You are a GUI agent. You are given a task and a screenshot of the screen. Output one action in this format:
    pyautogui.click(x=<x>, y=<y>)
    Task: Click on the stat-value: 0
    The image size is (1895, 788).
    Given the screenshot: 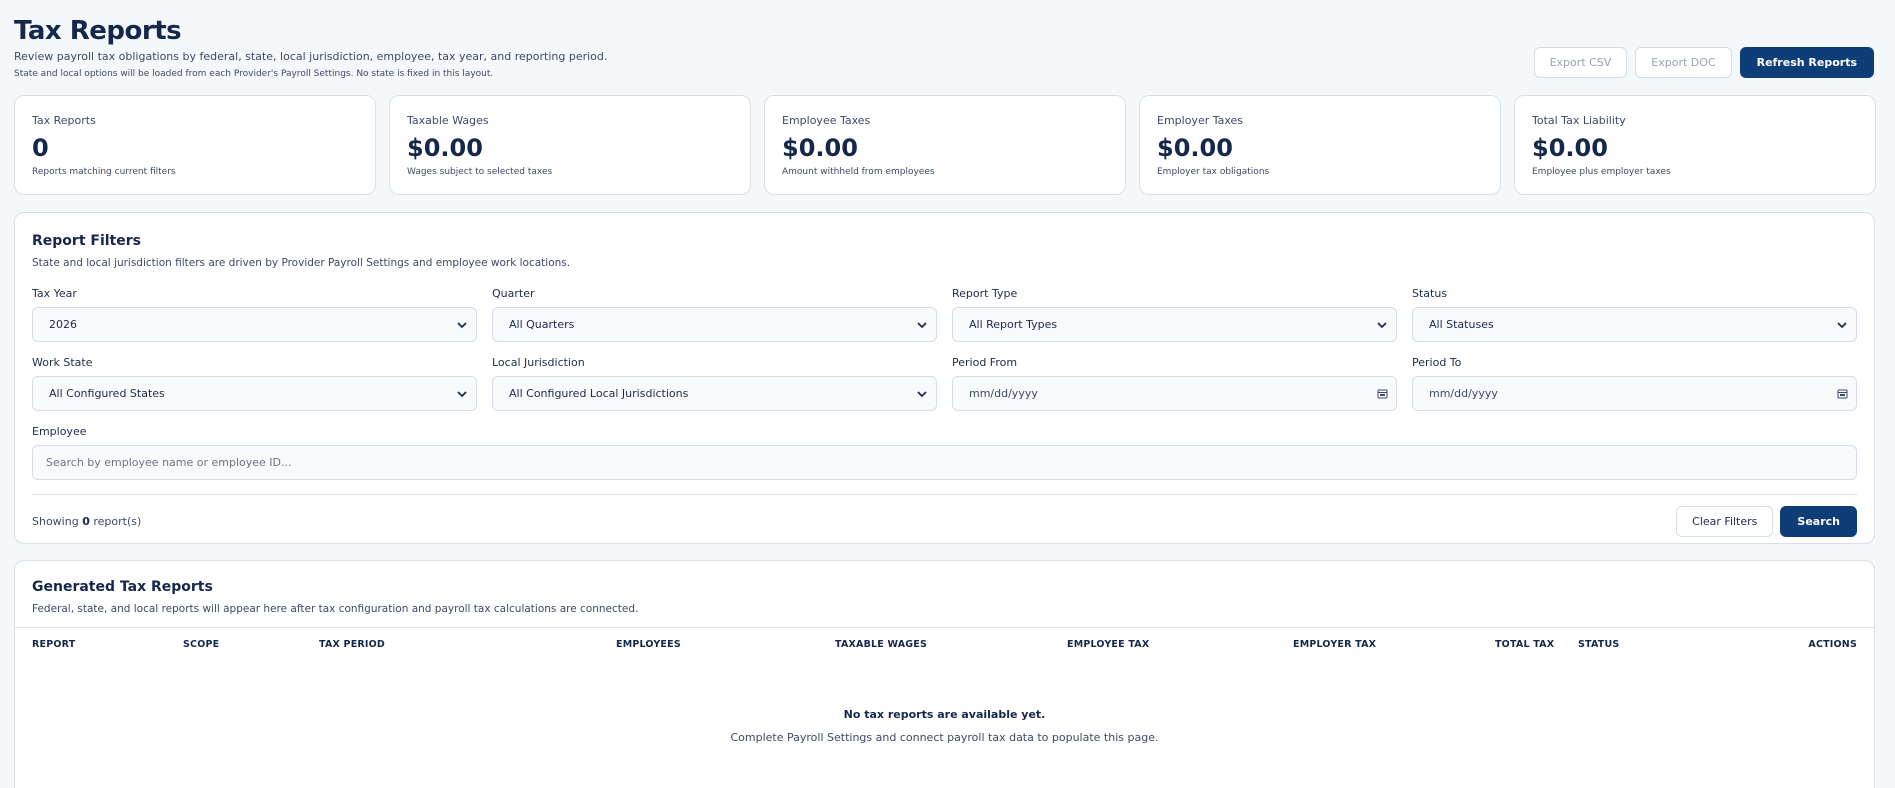 What is the action you would take?
    pyautogui.click(x=40, y=148)
    